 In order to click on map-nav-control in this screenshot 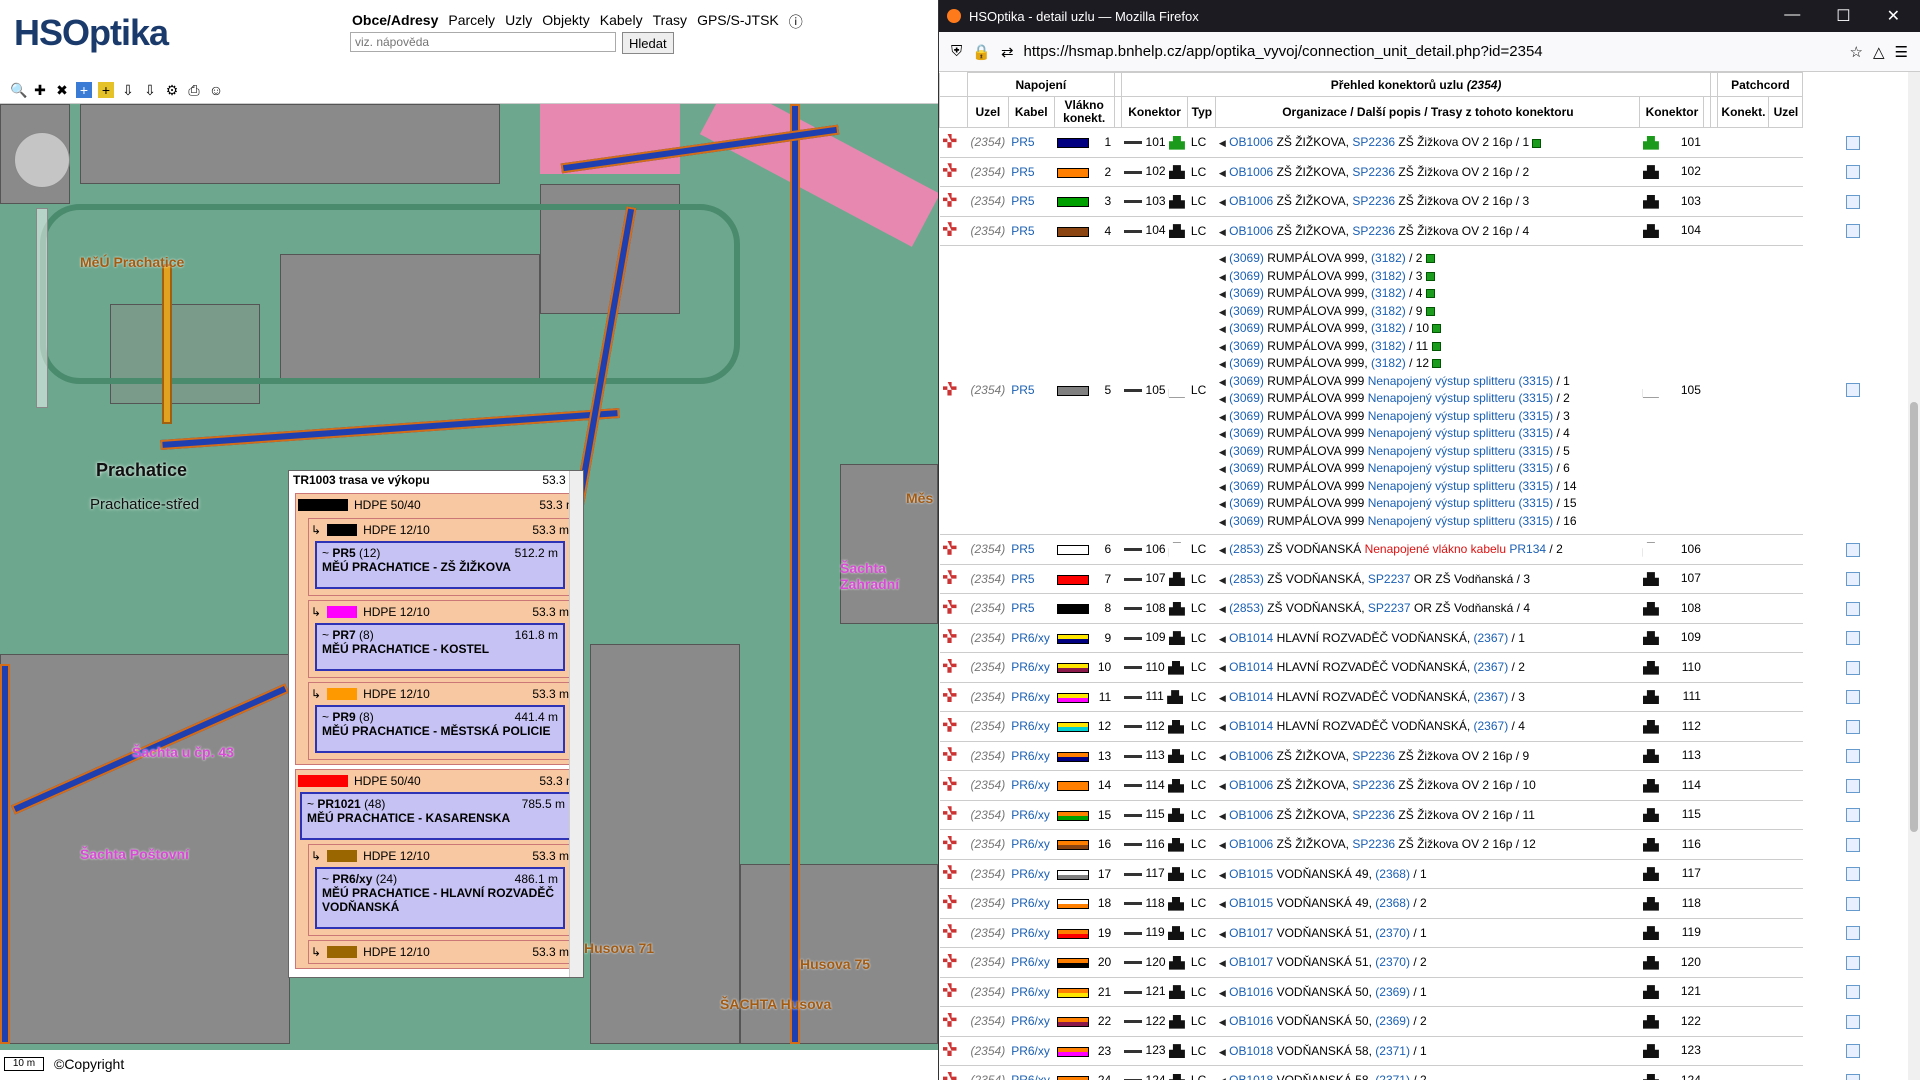, I will do `click(42, 160)`.